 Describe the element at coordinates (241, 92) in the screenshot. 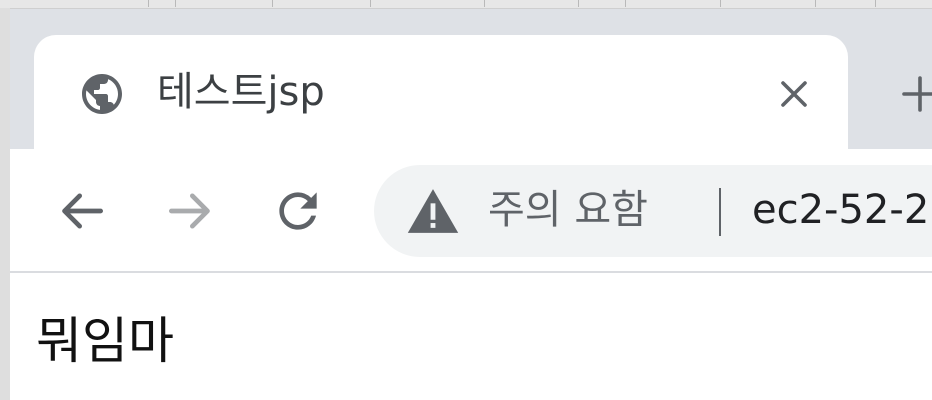

I see `tab-title: 테스트jsp` at that location.